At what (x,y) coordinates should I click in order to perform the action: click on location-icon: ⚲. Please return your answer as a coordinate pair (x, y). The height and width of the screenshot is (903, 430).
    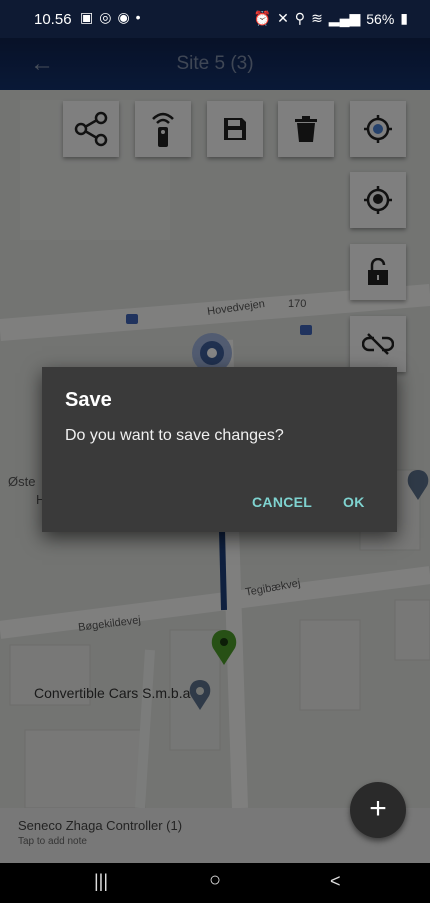
    Looking at the image, I should click on (300, 18).